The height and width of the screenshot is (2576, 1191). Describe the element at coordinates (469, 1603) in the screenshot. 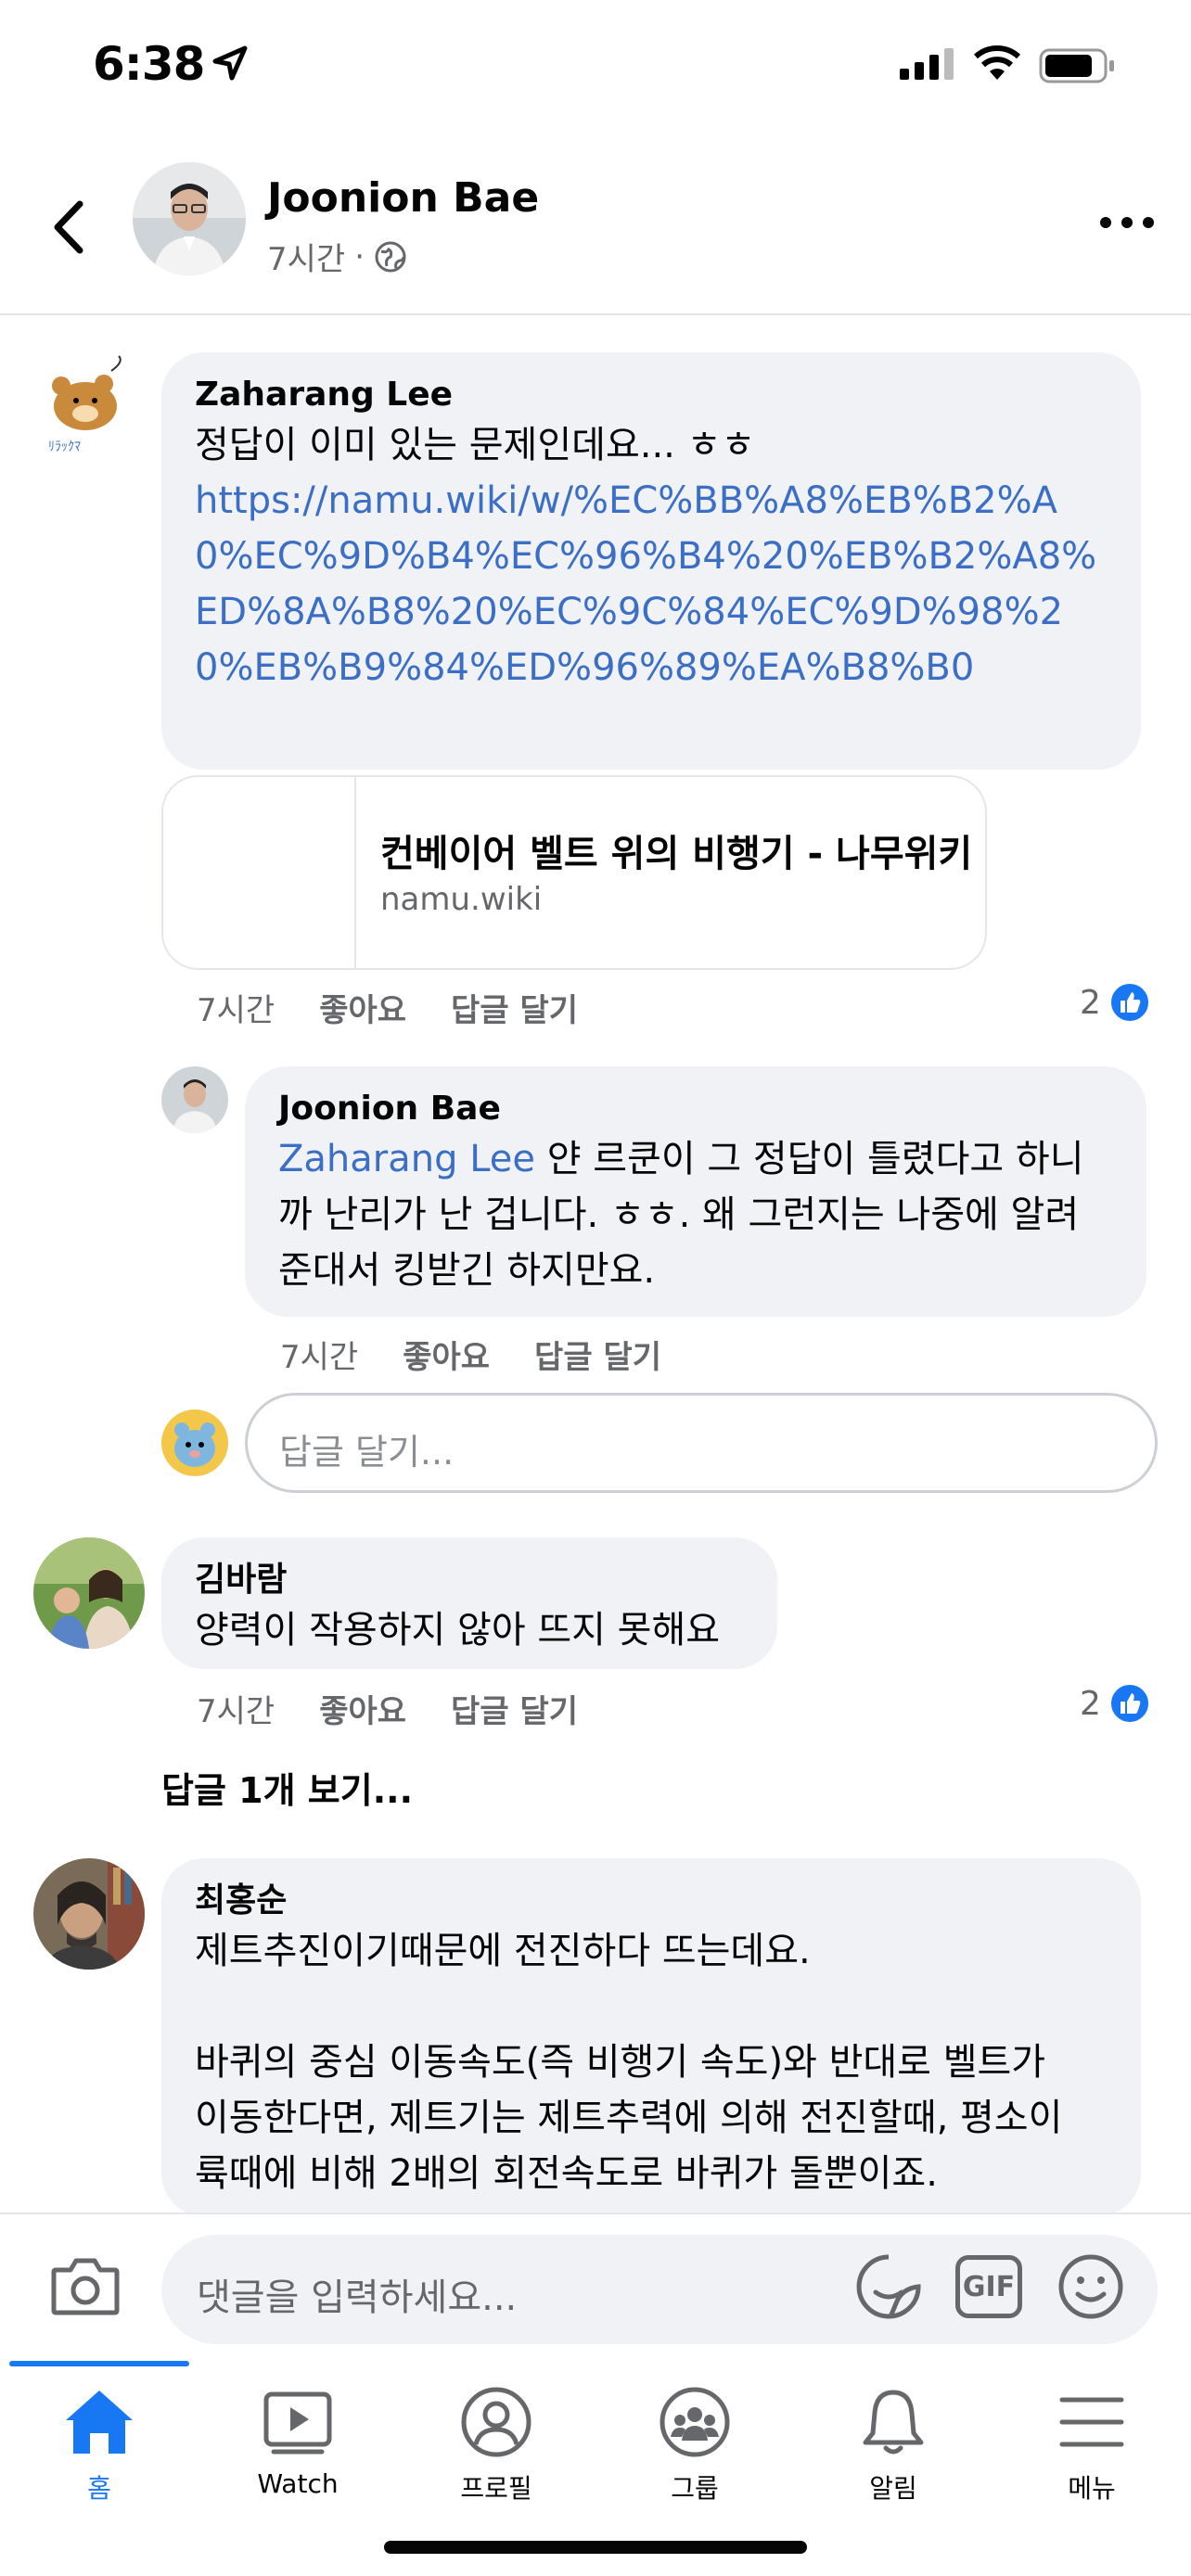

I see `comment-bubble: 김바람 양력이 작용하지 않아 뜨지 못해요` at that location.